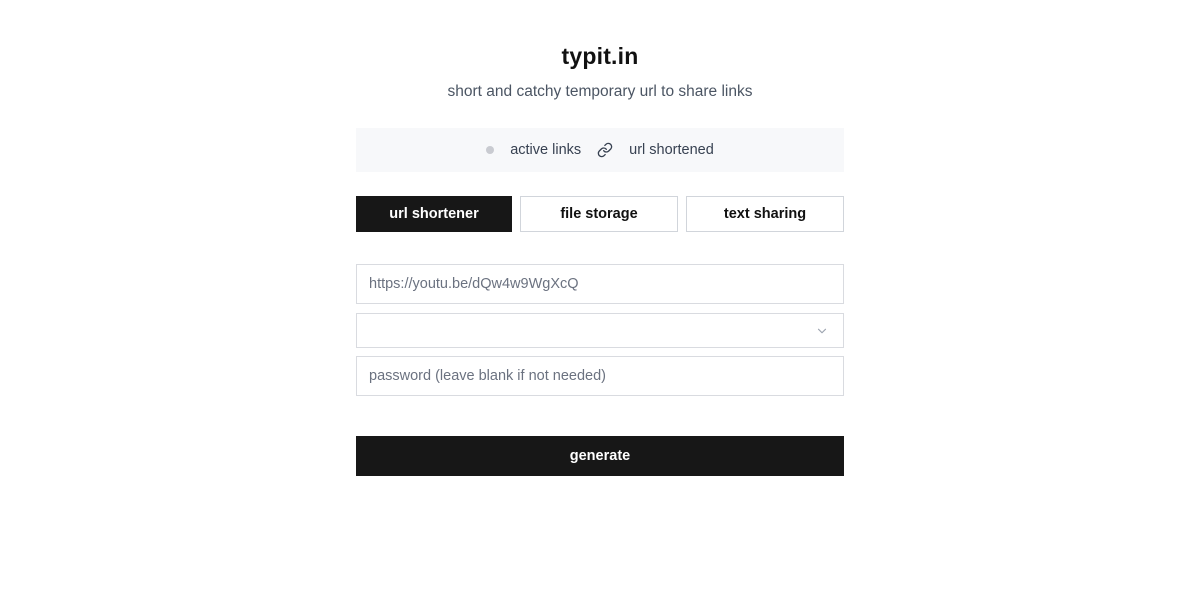 Image resolution: width=1200 pixels, height=600 pixels. I want to click on url-input, so click(600, 284).